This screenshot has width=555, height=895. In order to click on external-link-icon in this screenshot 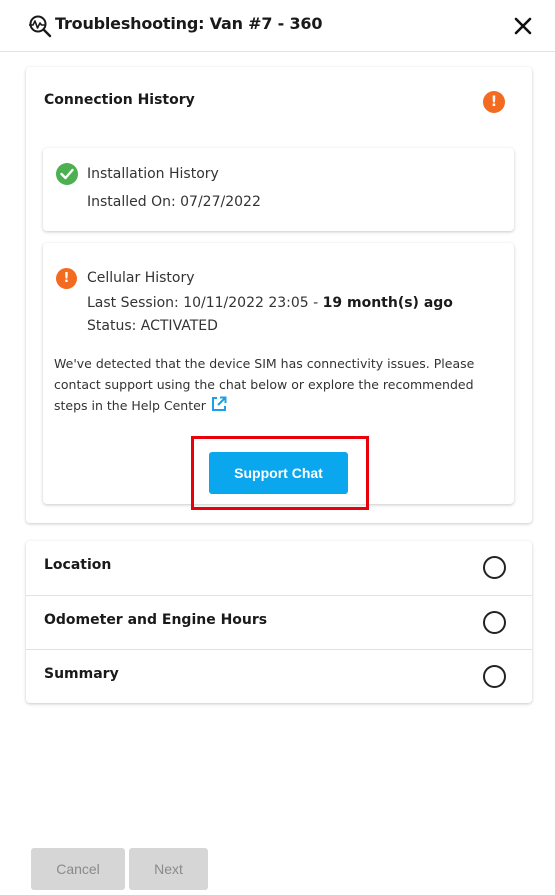, I will do `click(219, 404)`.